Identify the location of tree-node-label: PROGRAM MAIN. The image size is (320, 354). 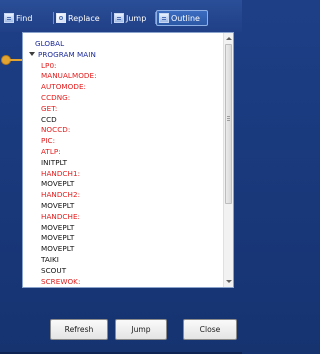
(67, 54).